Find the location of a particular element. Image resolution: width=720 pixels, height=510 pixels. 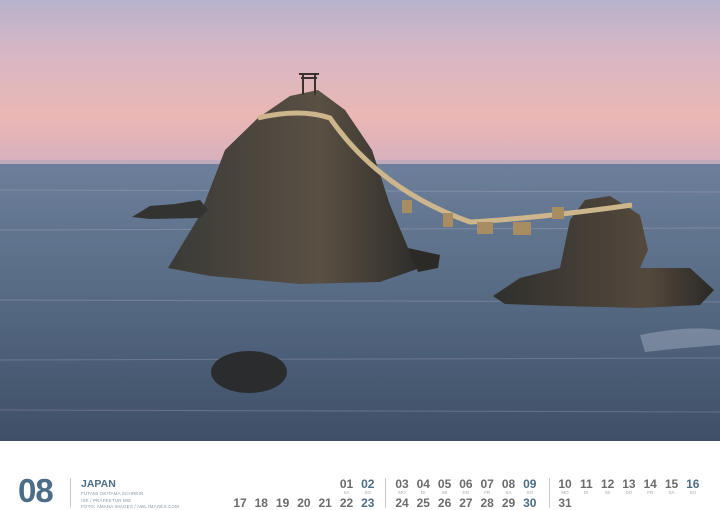

caption-location: FUTAMI OKITAMA SCHREIN is located at coordinates (112, 493).